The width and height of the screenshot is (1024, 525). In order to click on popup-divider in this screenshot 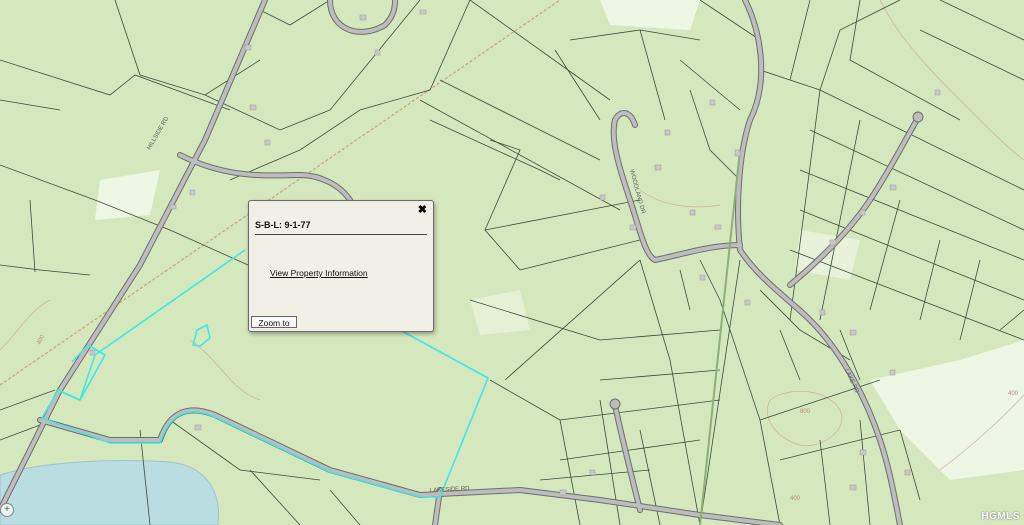, I will do `click(341, 234)`.